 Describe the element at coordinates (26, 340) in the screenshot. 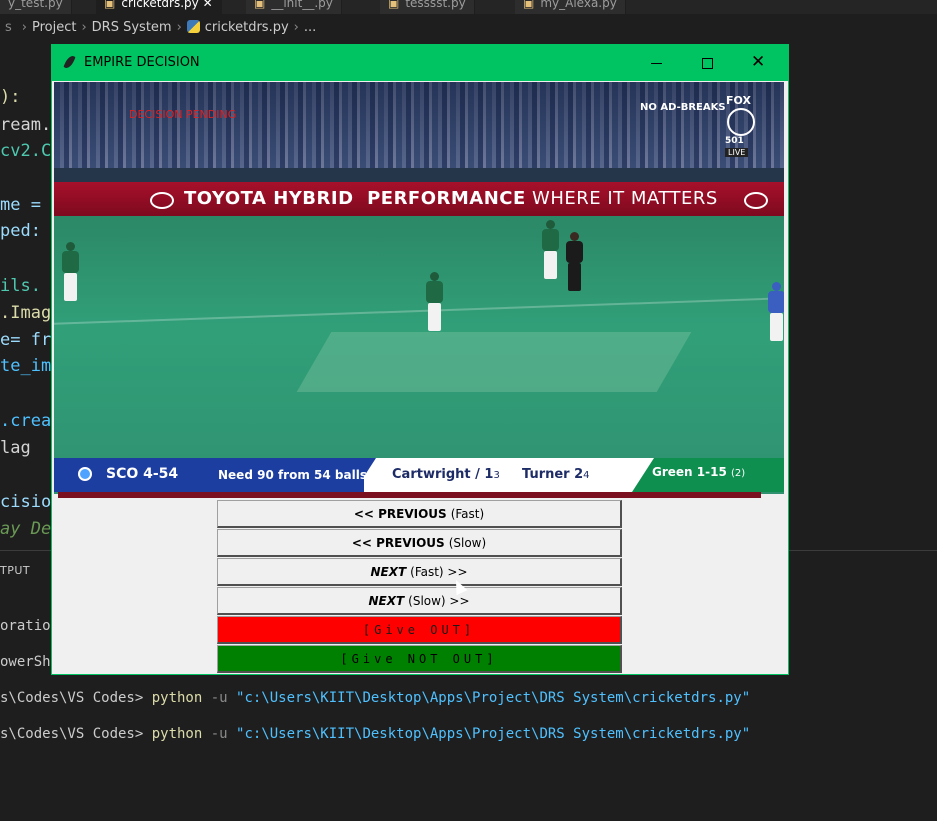

I see `code-line: e= fr` at that location.